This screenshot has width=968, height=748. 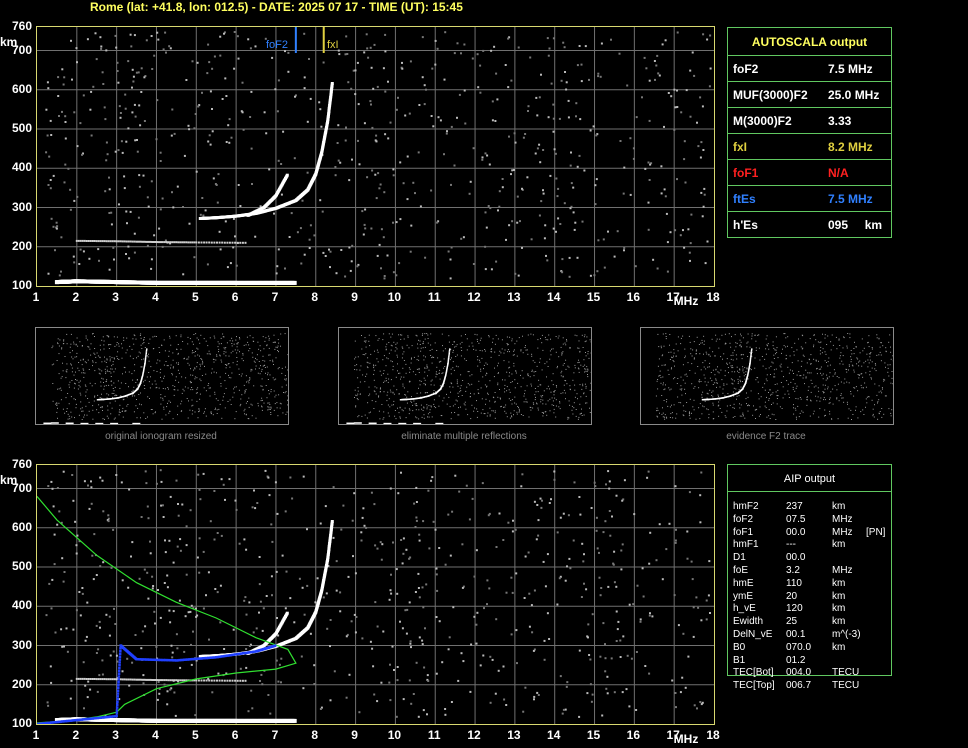 What do you see at coordinates (465, 376) in the screenshot?
I see `thumbnail-eliminate` at bounding box center [465, 376].